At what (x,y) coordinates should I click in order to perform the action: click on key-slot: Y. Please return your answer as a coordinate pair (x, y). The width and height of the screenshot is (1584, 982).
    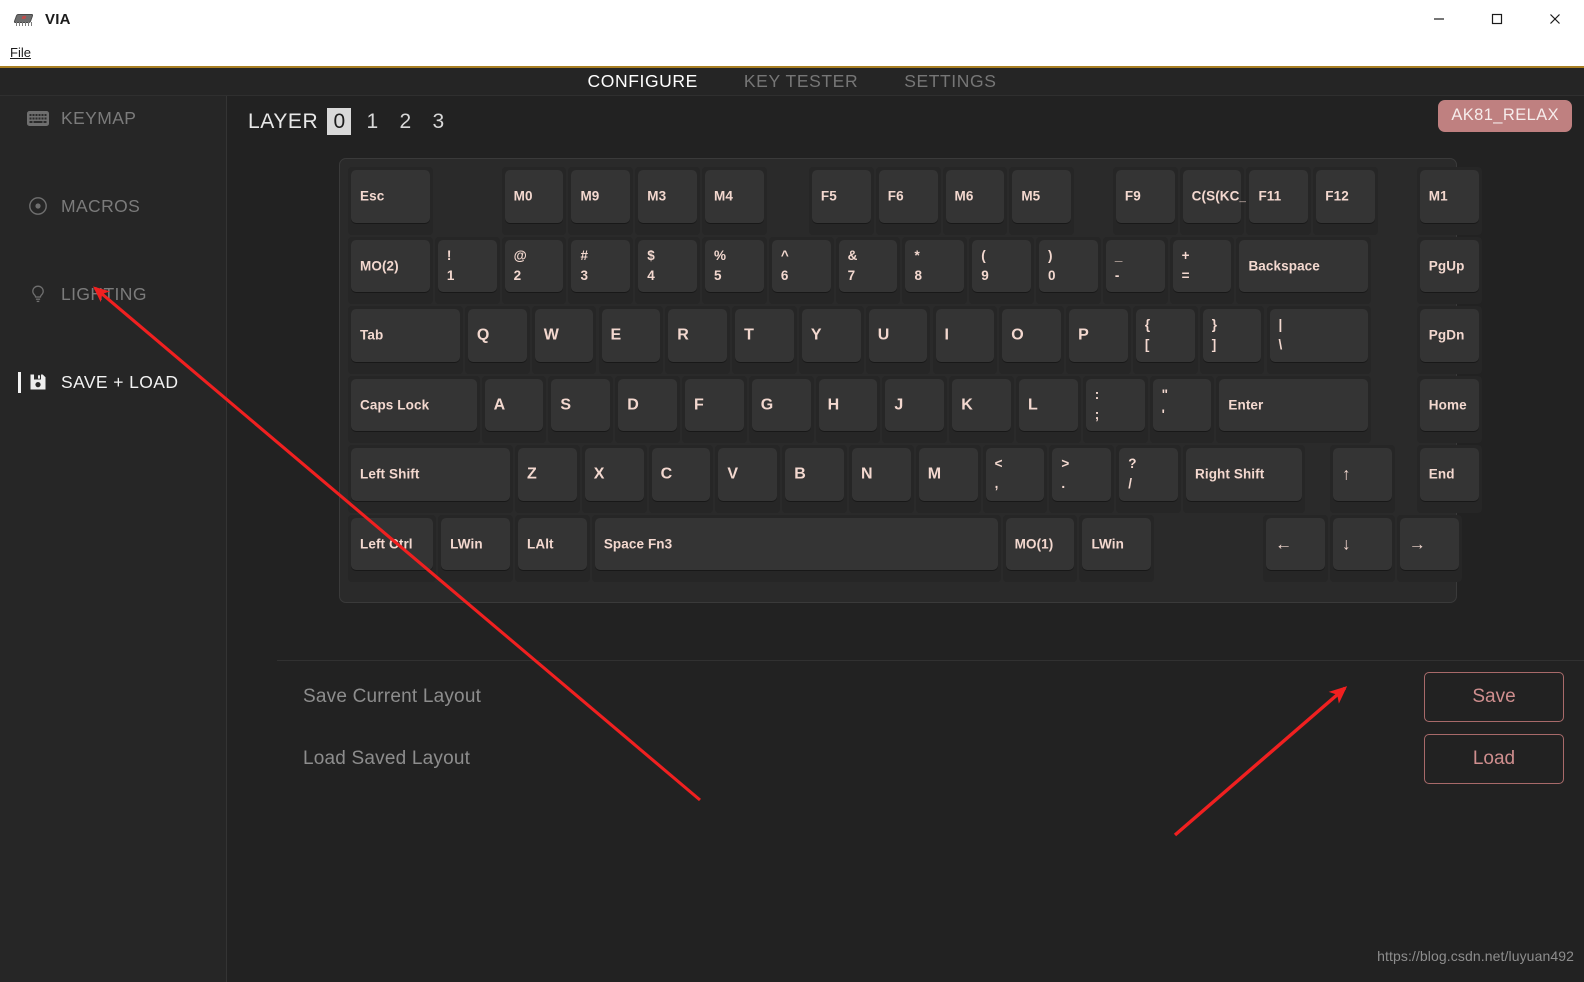
    Looking at the image, I should click on (831, 340).